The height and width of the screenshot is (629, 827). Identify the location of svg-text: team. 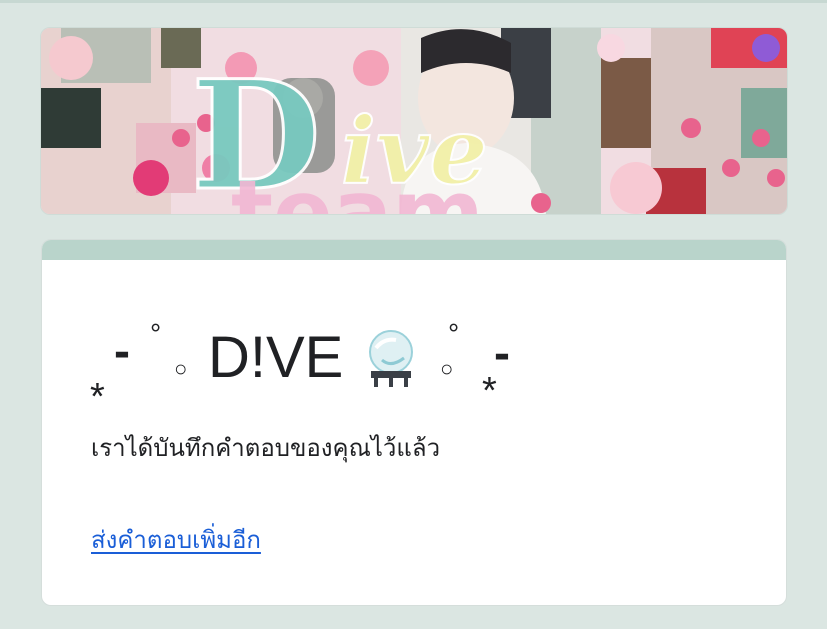
(357, 188).